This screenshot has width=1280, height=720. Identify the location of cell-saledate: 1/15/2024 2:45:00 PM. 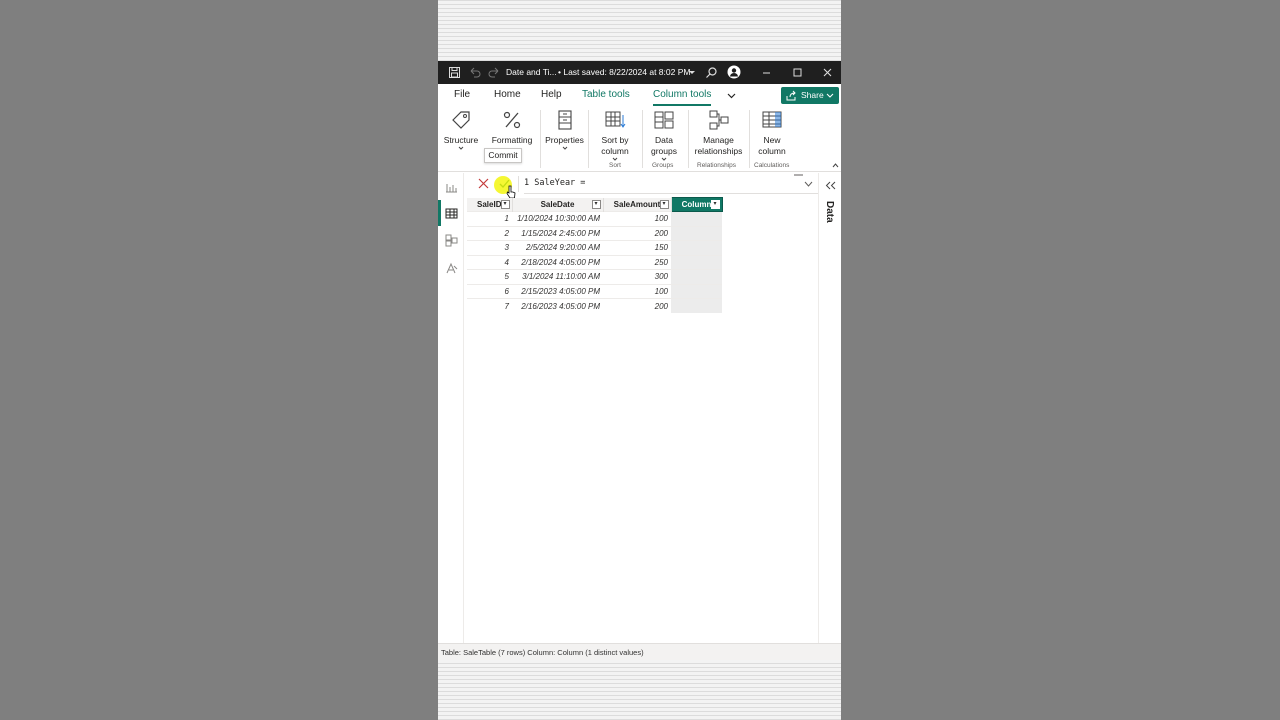
(557, 233).